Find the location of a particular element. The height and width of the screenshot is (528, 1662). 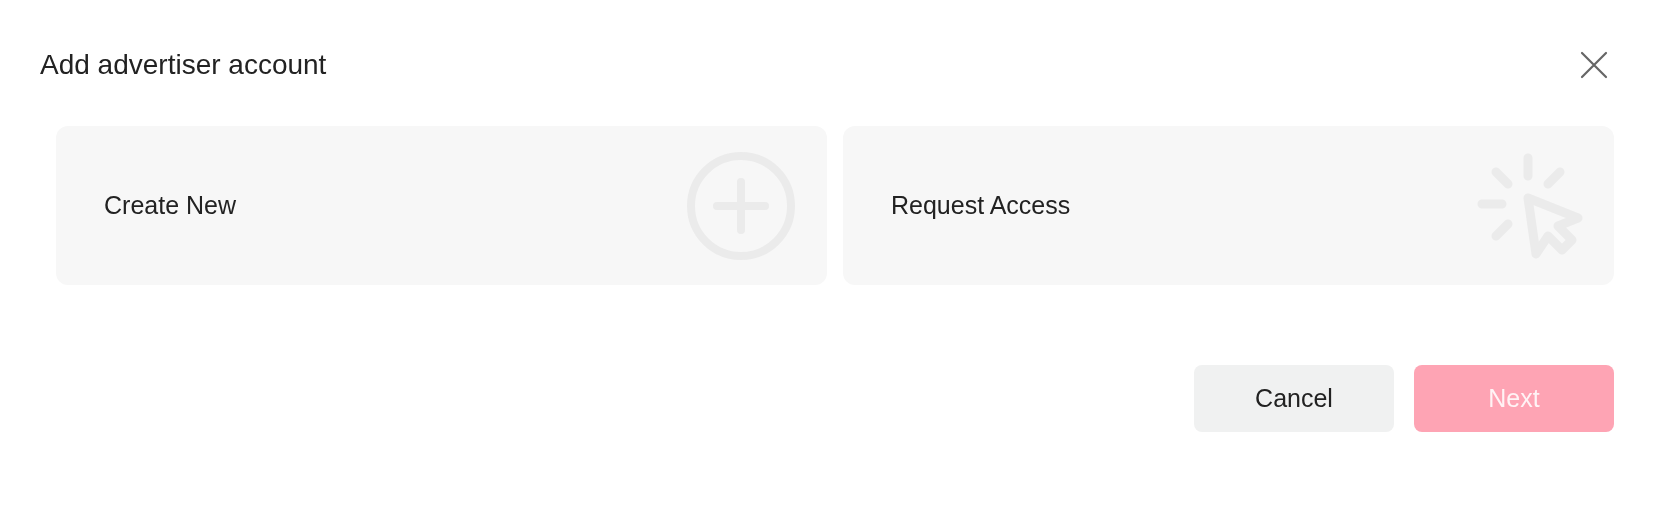

cancel-button: Cancel is located at coordinates (1294, 398).